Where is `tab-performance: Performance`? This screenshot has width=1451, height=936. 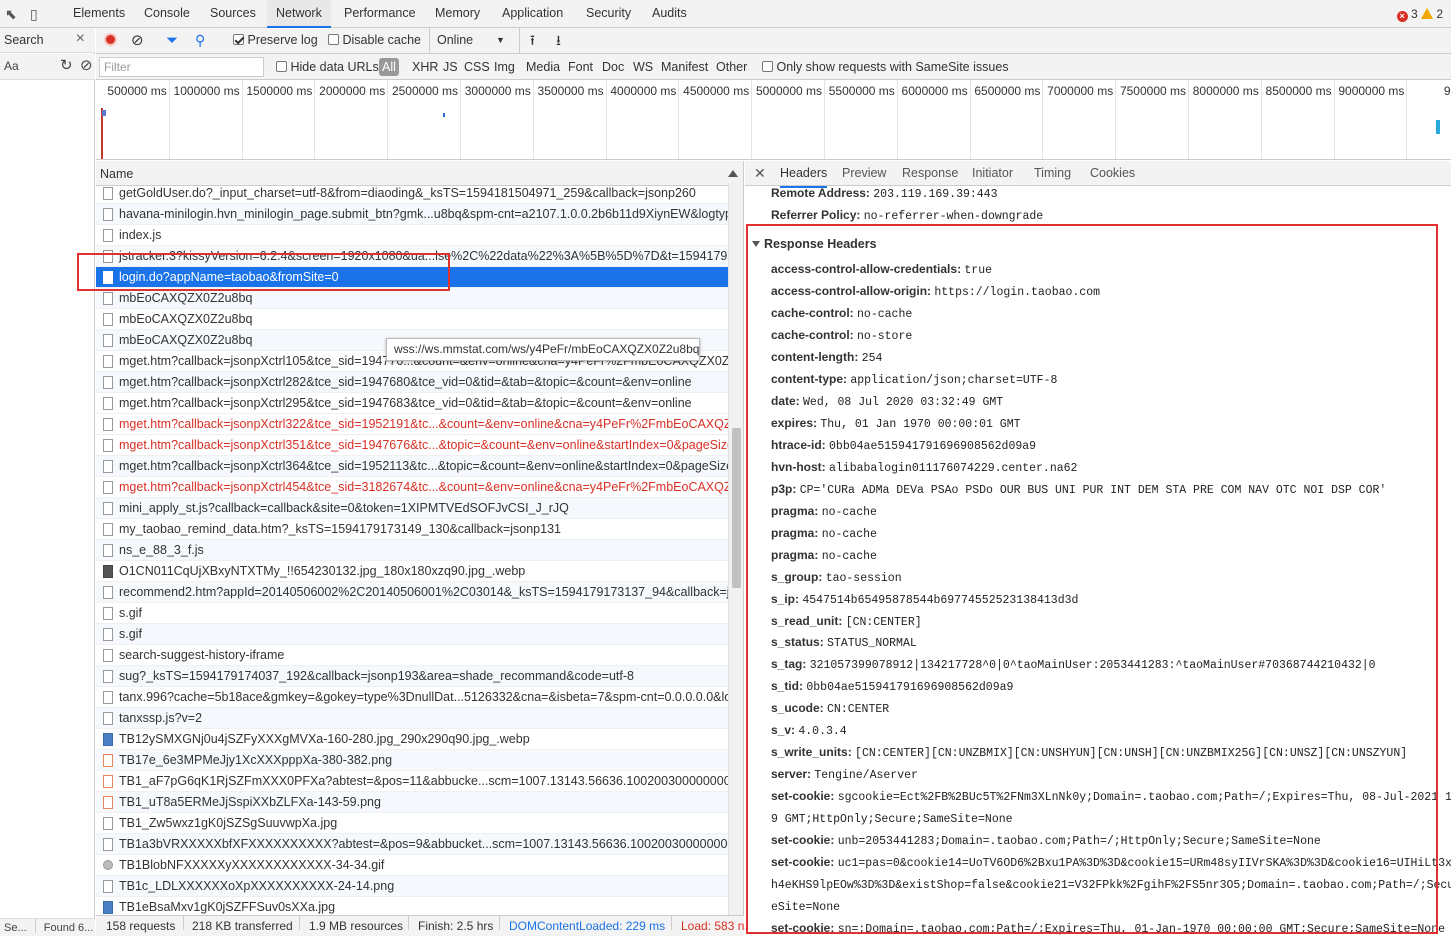 tab-performance: Performance is located at coordinates (380, 14).